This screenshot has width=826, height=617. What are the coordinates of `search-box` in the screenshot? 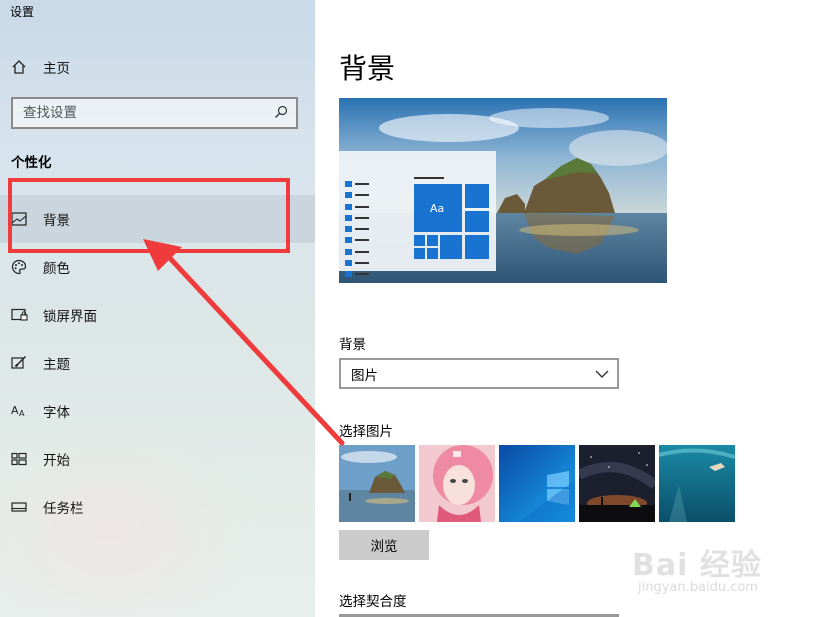 It's located at (154, 113).